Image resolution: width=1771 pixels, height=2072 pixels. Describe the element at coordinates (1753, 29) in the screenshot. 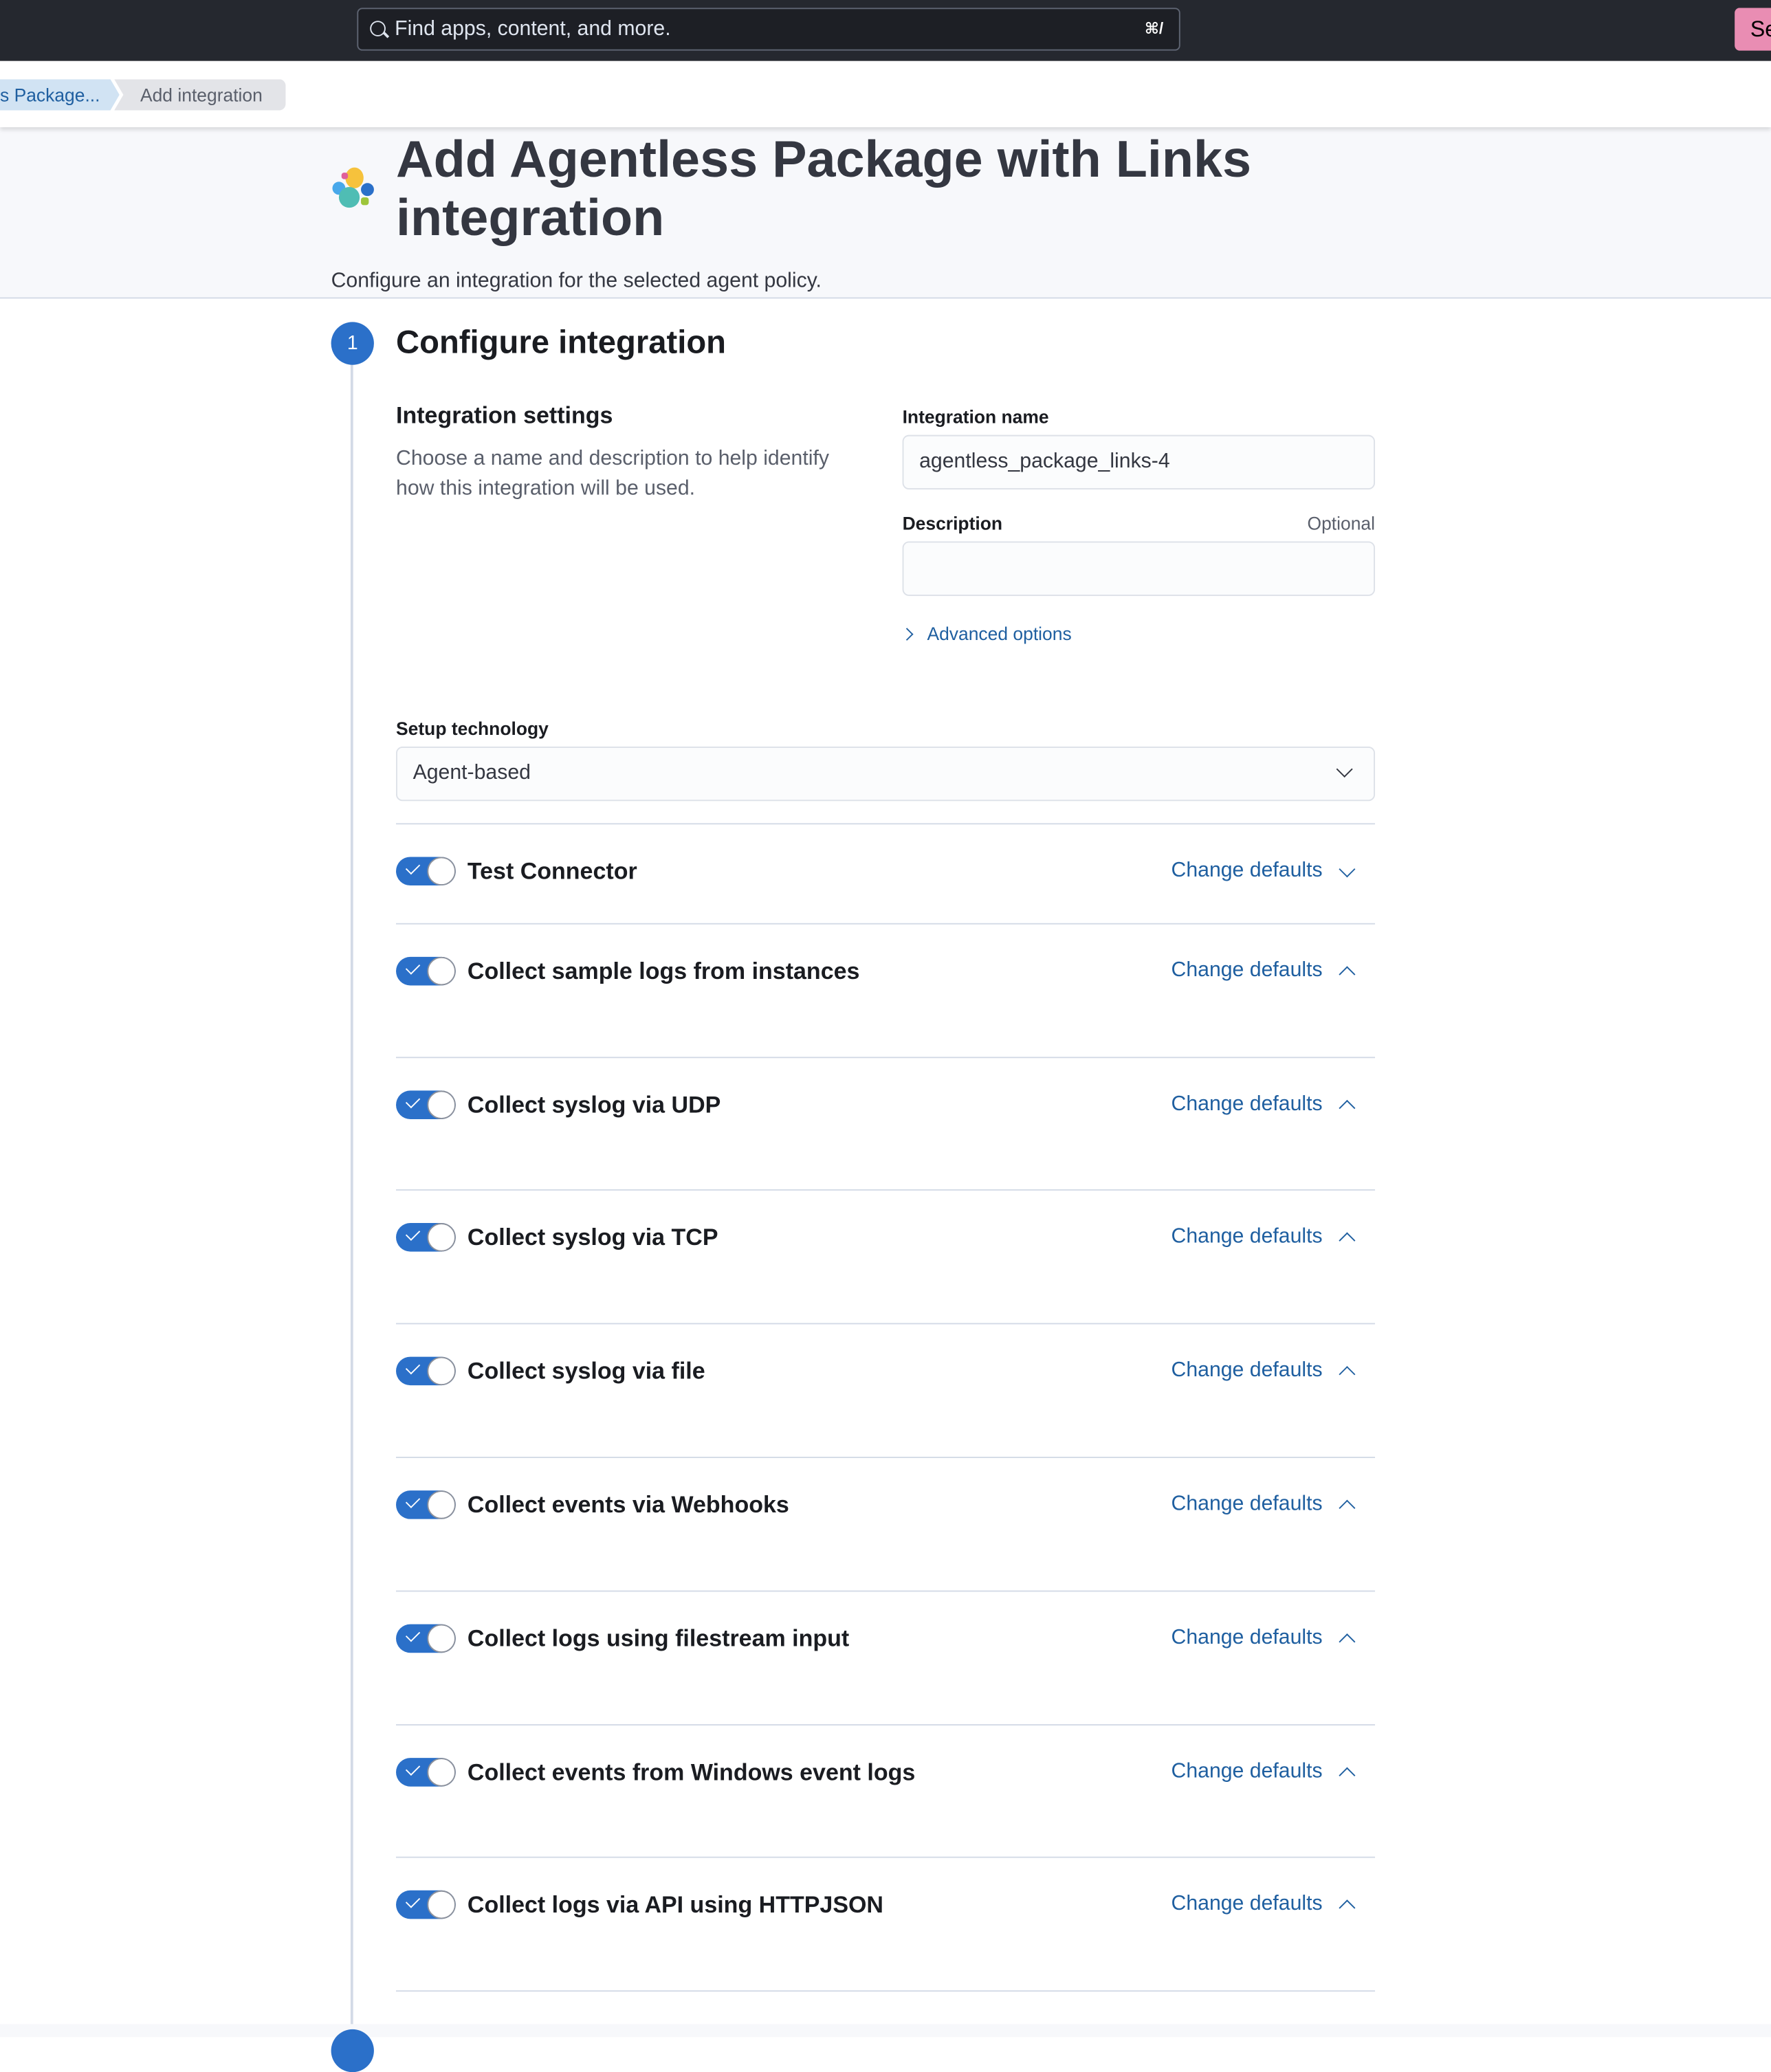

I see `top-right-button: Se` at that location.